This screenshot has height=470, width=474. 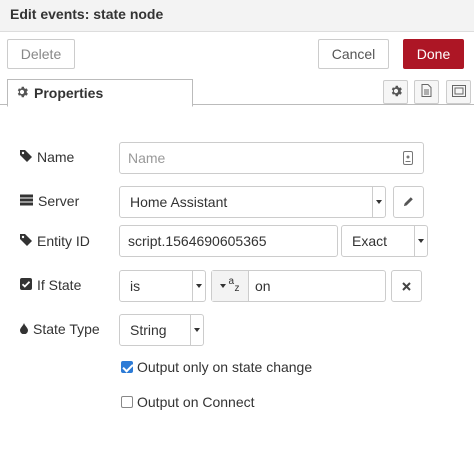 I want to click on output-on-connect-checkbox, so click(x=127, y=402).